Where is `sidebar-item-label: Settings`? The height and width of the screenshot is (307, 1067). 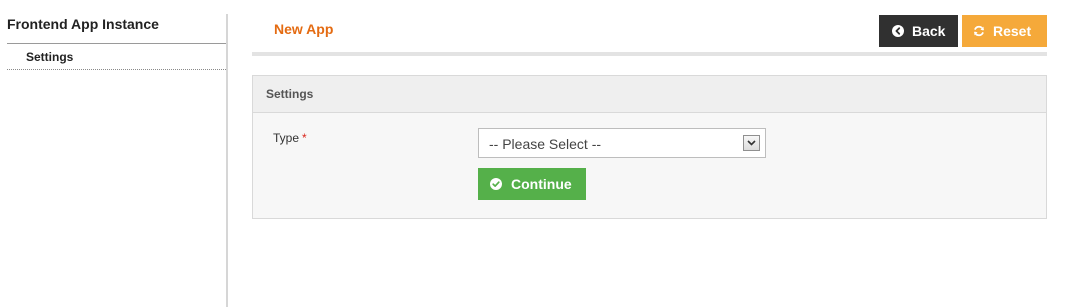 sidebar-item-label: Settings is located at coordinates (50, 57).